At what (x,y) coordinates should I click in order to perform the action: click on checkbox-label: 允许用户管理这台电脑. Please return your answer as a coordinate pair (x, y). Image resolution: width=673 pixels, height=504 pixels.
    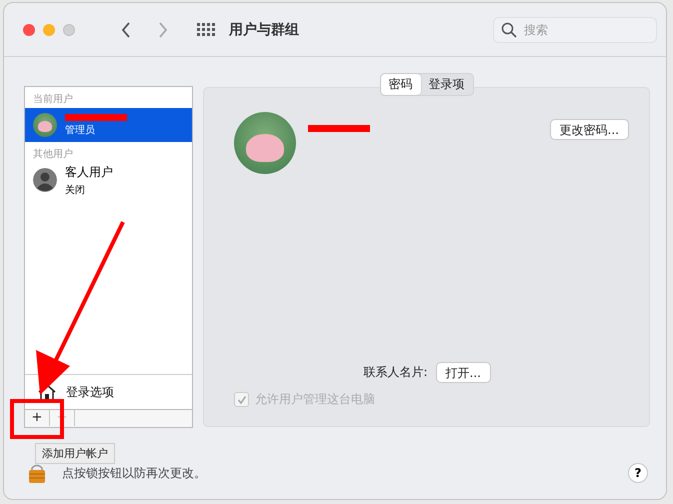
    Looking at the image, I should click on (315, 399).